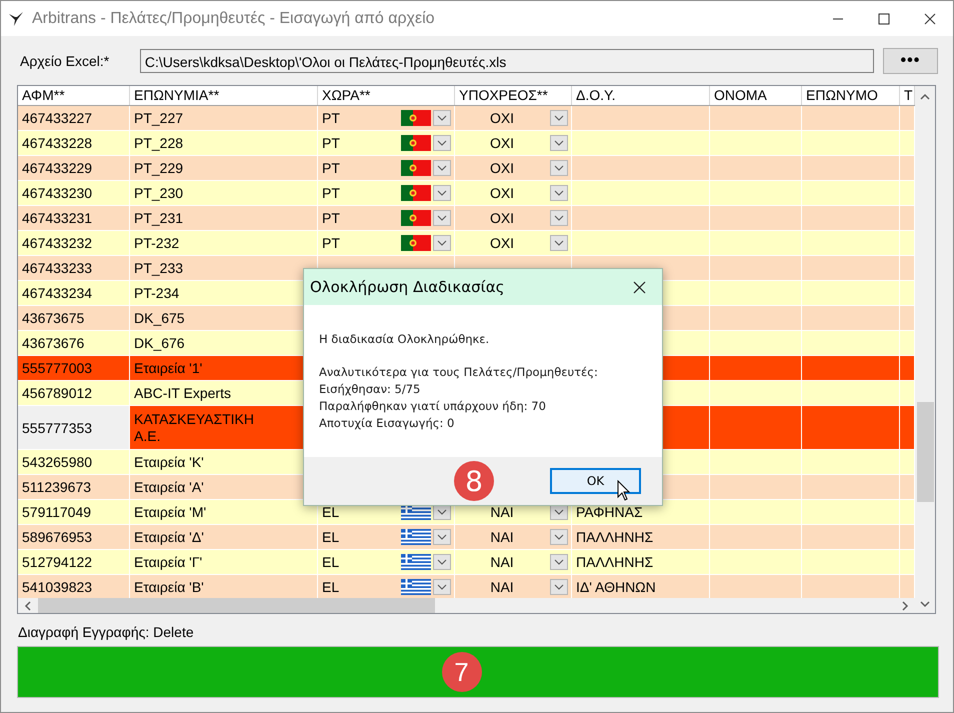 The height and width of the screenshot is (713, 954). What do you see at coordinates (233, 19) in the screenshot?
I see `window-title: Arbitrans - Πελάτες/Προμηθευτές - Εισαγωγή από αρχείο` at bounding box center [233, 19].